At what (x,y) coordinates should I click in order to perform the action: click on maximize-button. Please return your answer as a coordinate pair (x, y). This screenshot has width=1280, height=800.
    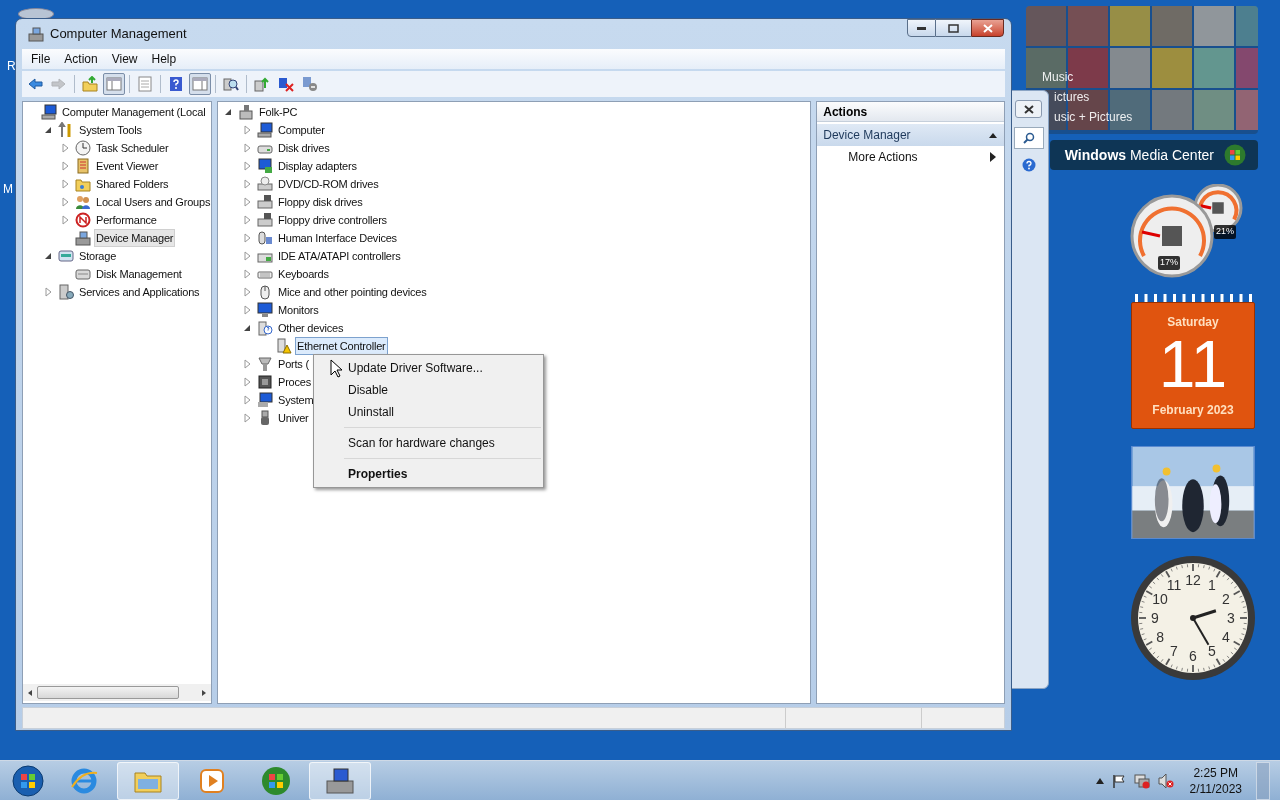
    Looking at the image, I should click on (953, 28).